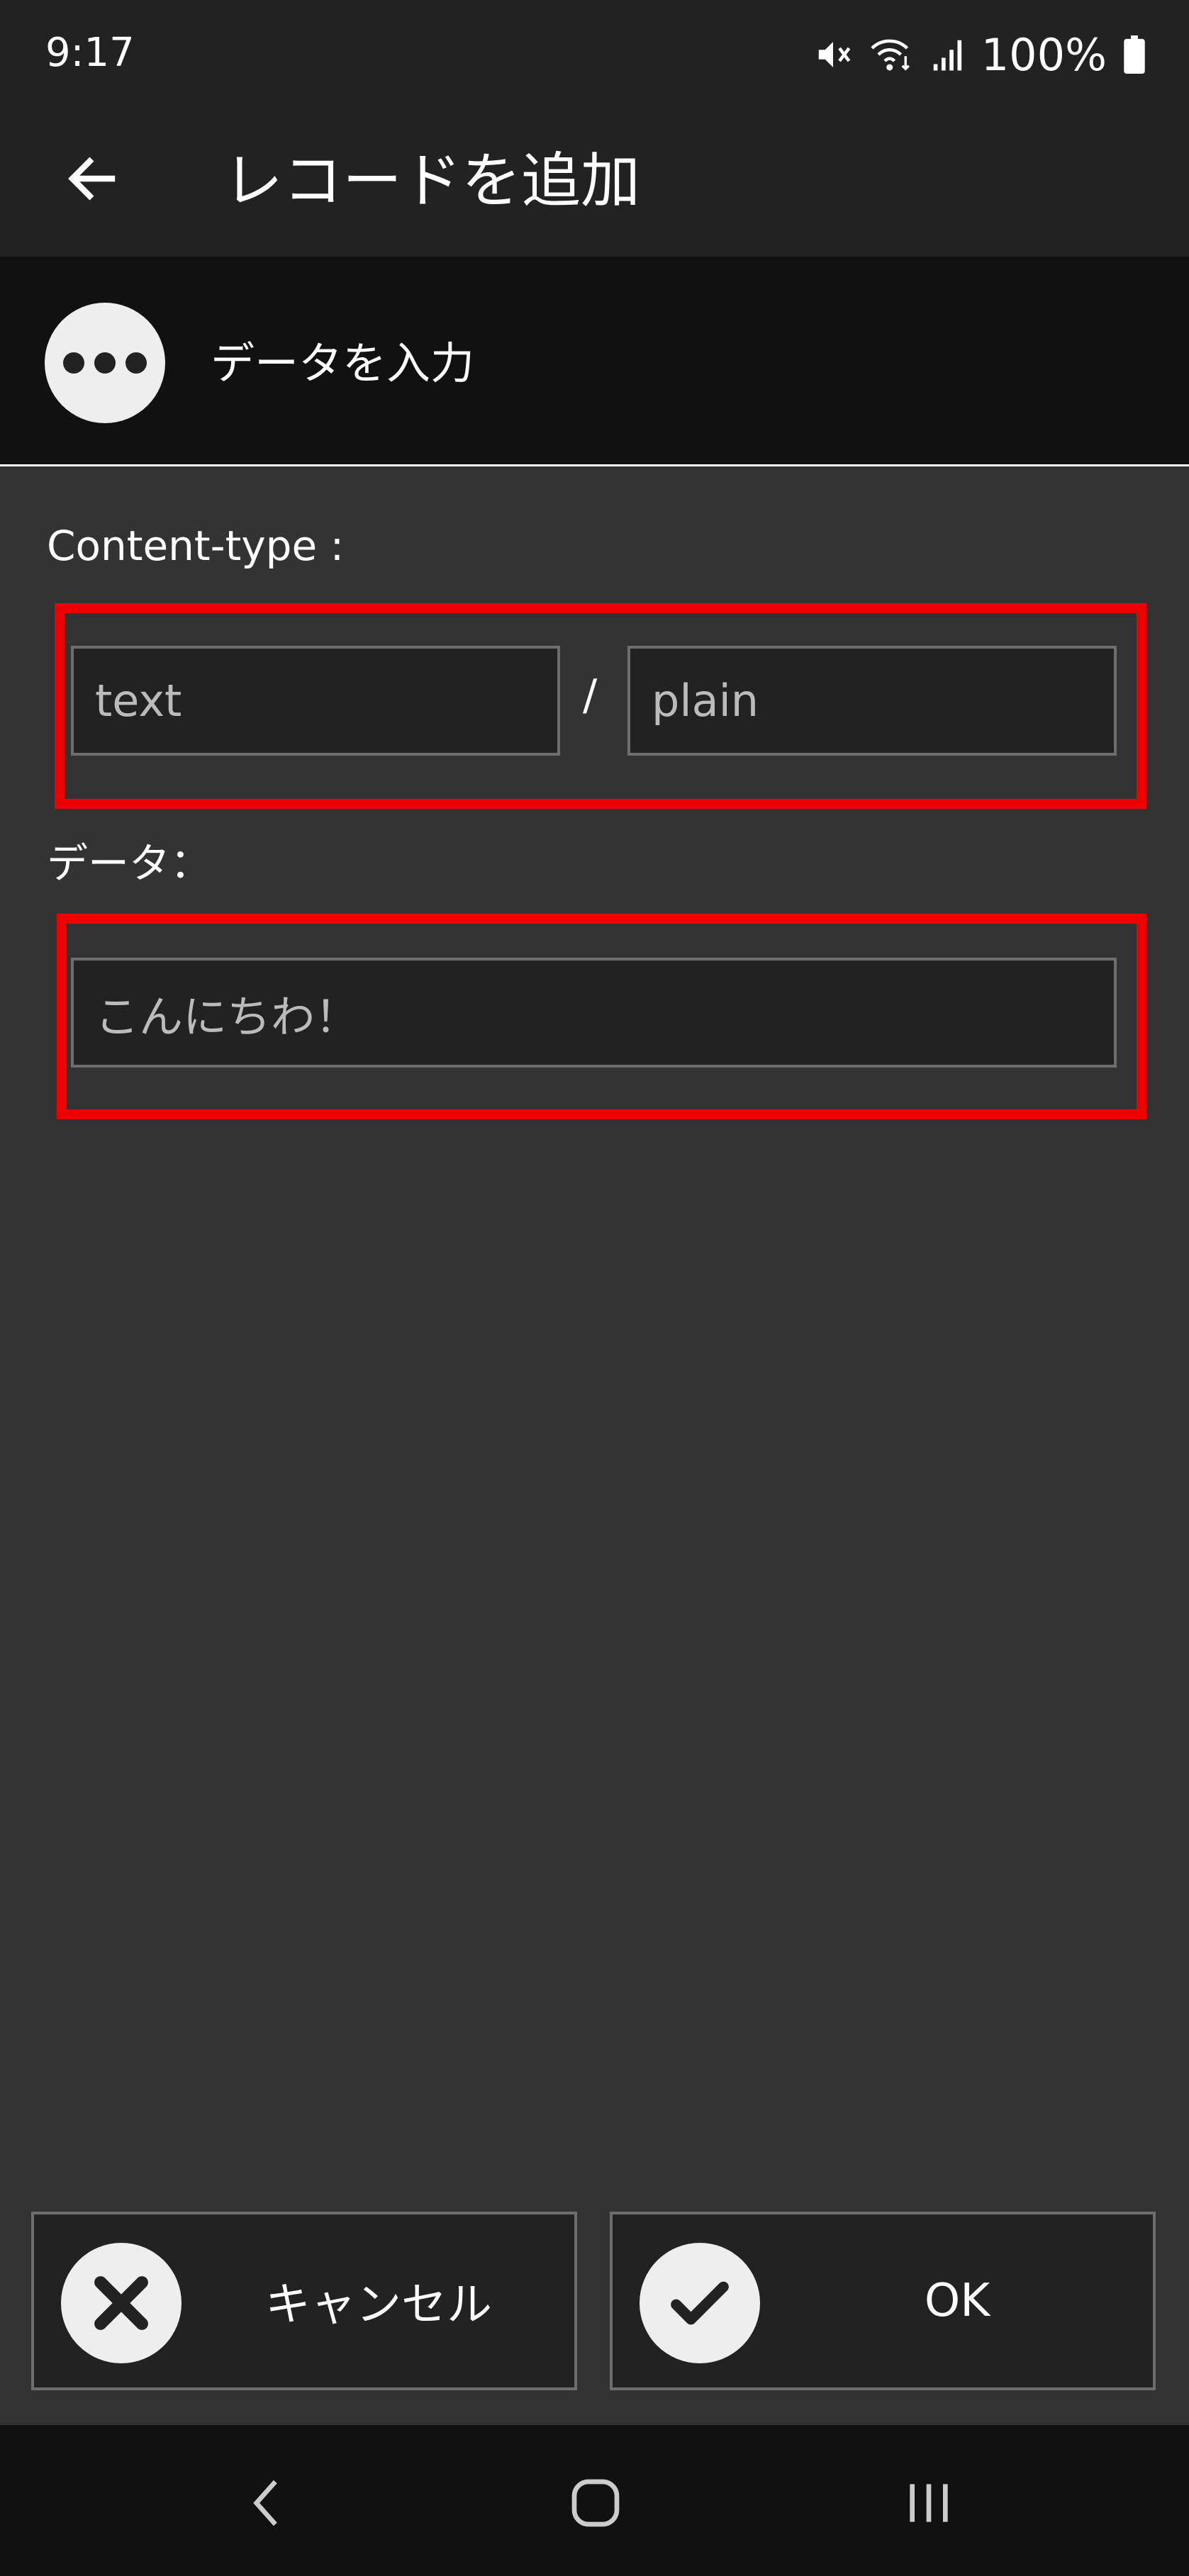 The height and width of the screenshot is (2576, 1189). Describe the element at coordinates (130, 863) in the screenshot. I see `data-label: データ：` at that location.